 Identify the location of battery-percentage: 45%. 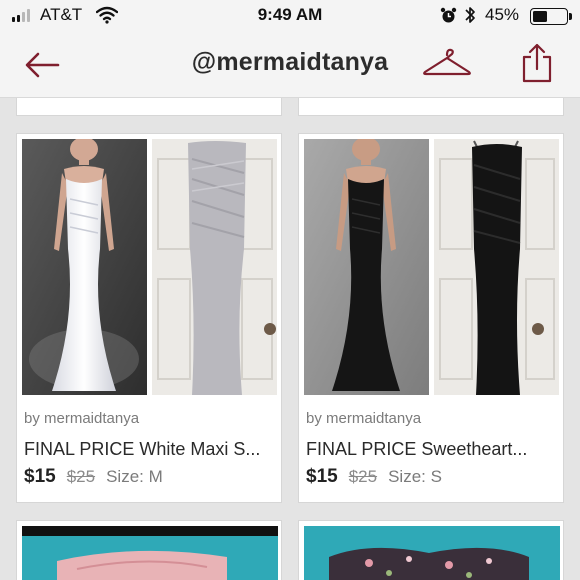
(502, 14).